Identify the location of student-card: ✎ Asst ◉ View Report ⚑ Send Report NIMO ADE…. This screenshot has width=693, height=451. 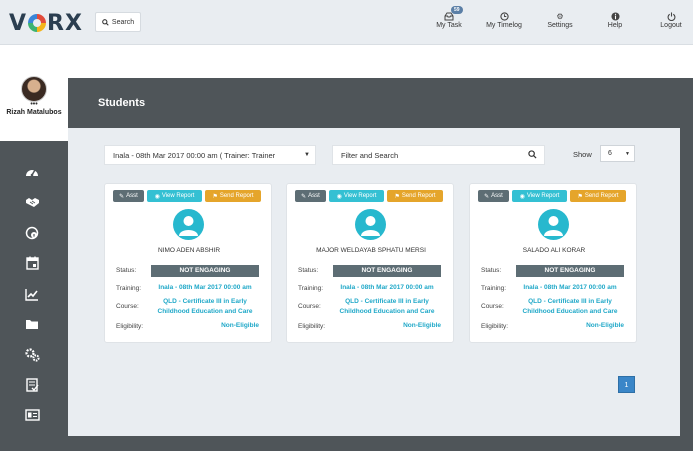
(188, 263).